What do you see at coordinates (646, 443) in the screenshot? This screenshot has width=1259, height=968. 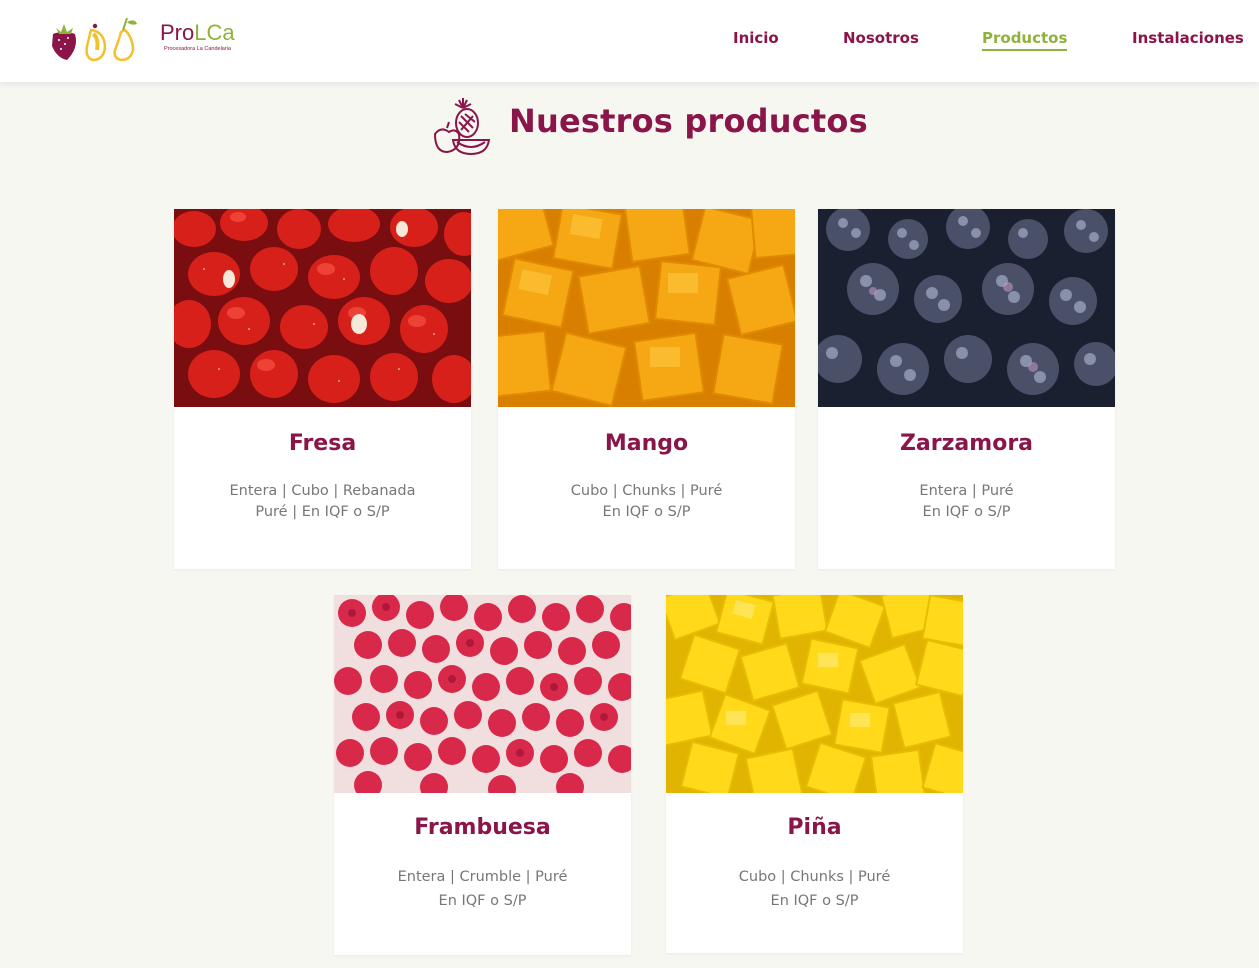 I see `product-name: Mango` at bounding box center [646, 443].